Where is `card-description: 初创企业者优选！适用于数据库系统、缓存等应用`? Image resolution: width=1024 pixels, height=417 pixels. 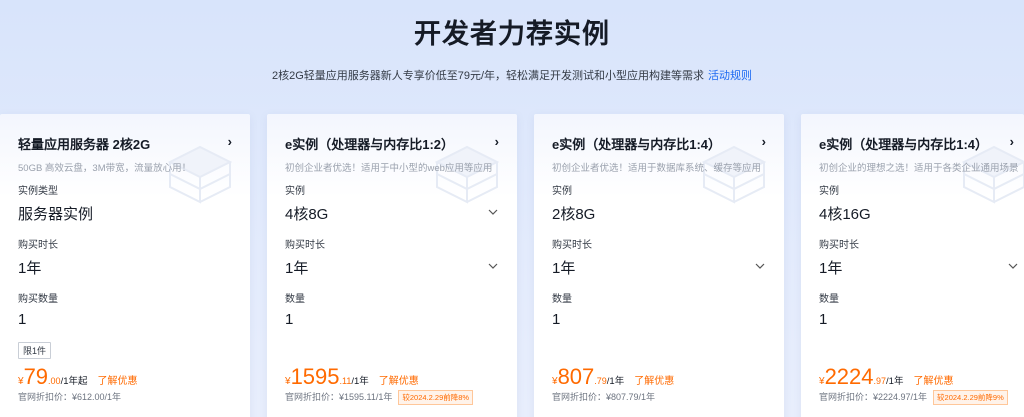
card-description: 初创企业者优选！适用于数据库系统、缓存等应用 is located at coordinates (657, 168).